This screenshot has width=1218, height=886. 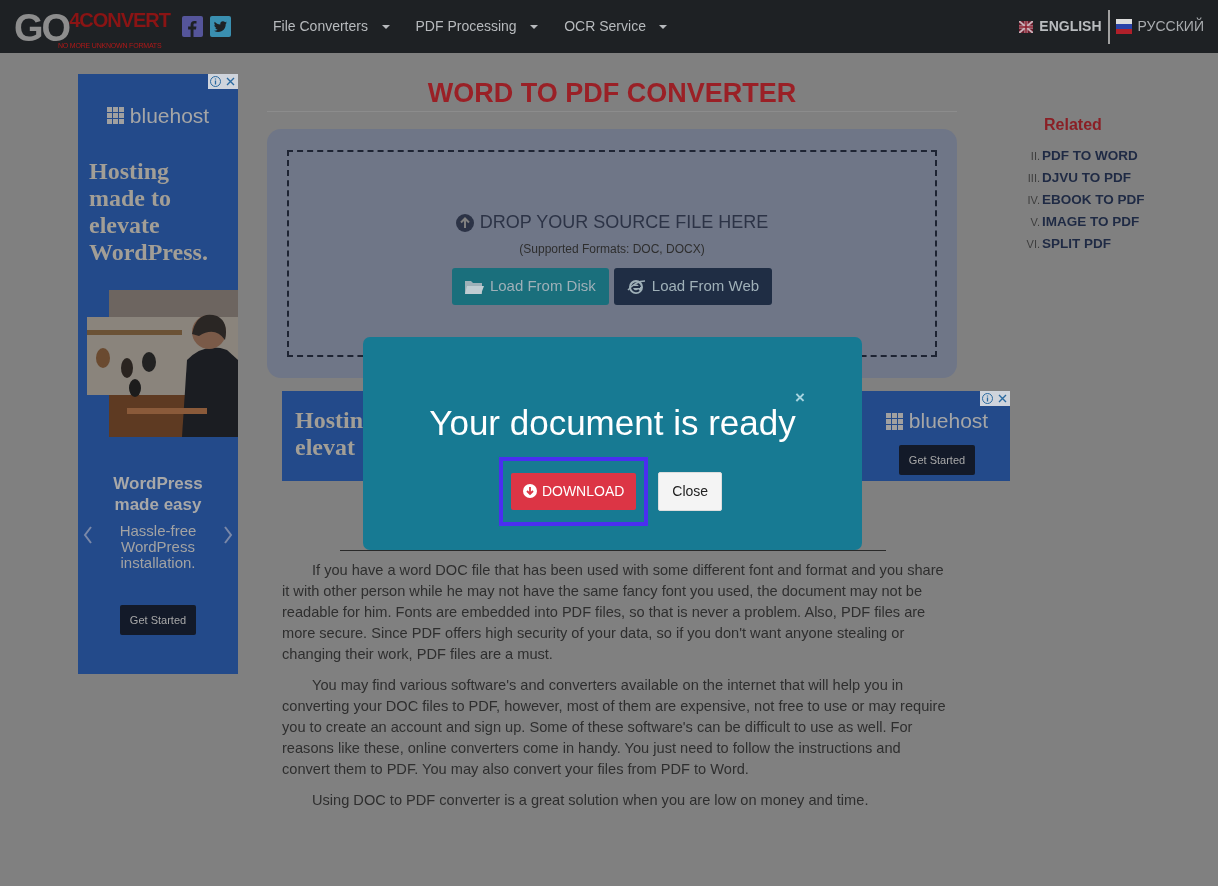 What do you see at coordinates (158, 546) in the screenshot?
I see `slide-text: Hassle-free WordPress installation.` at bounding box center [158, 546].